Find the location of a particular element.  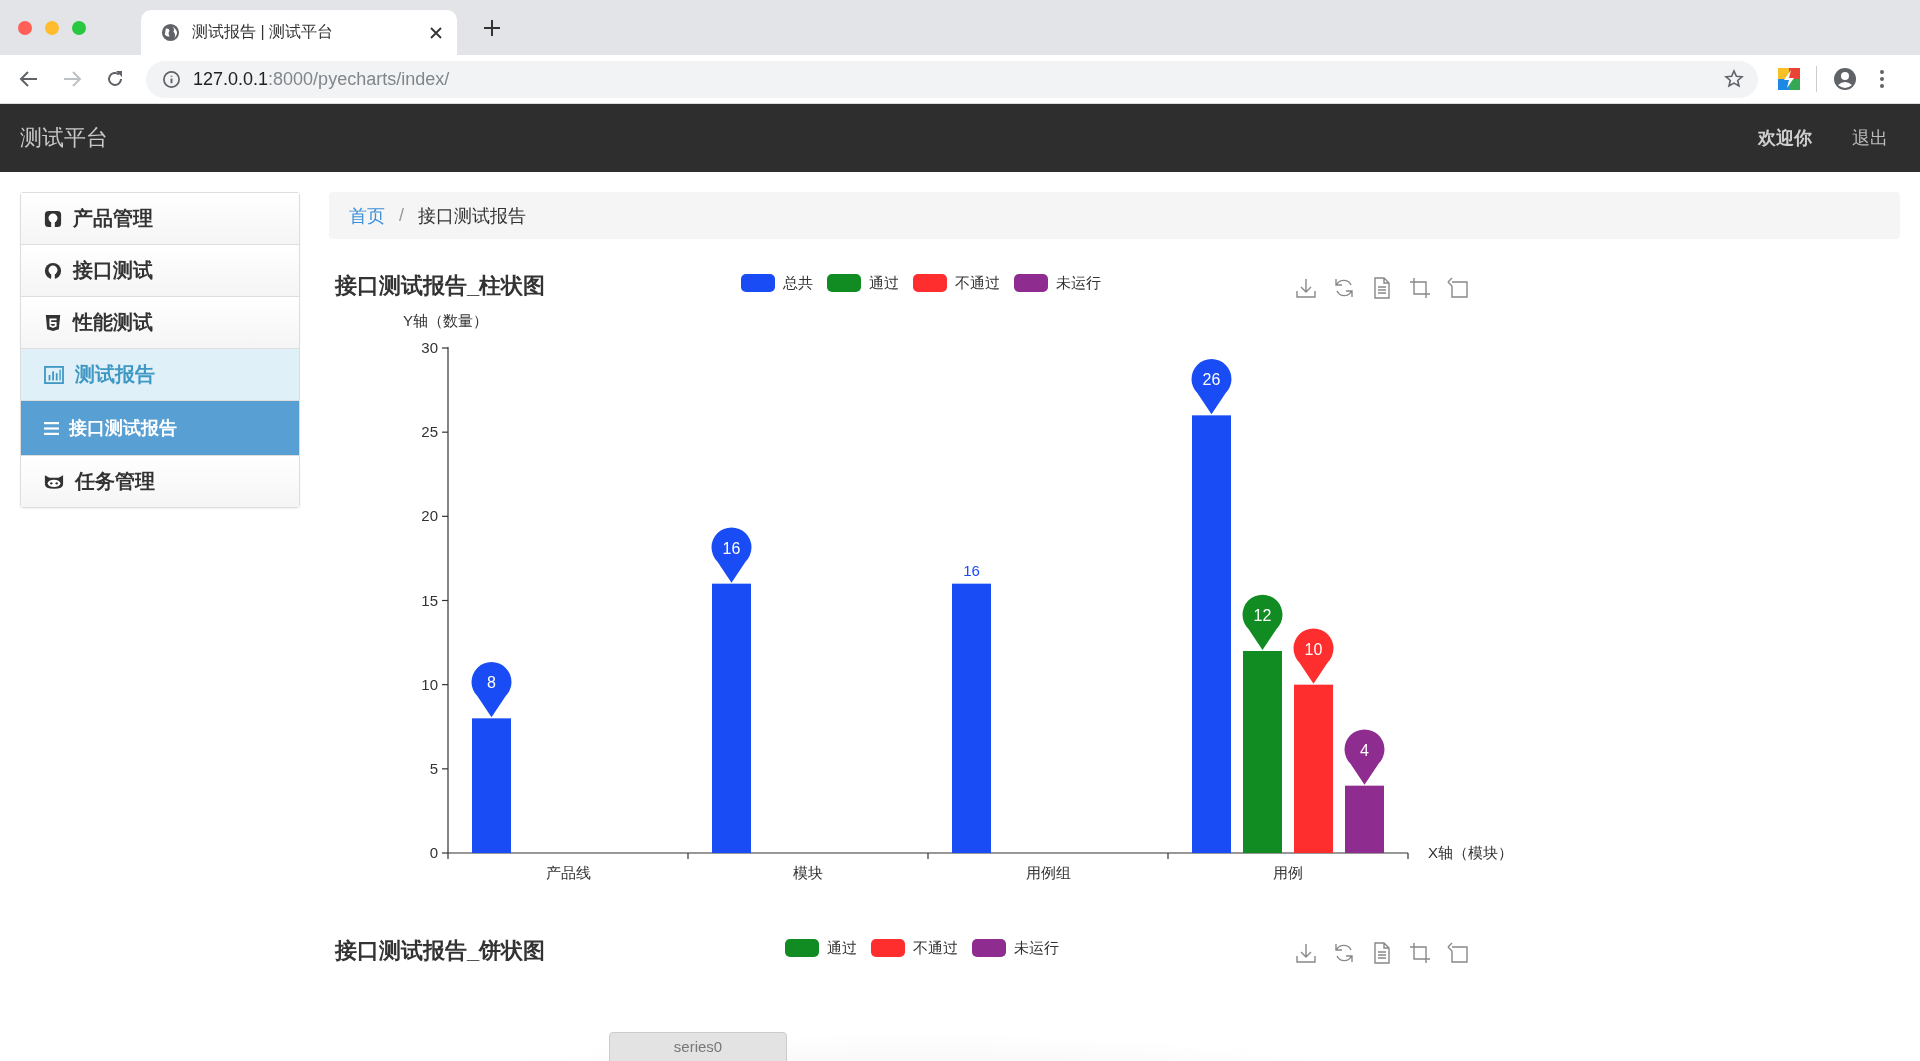

axis-tick-label: 30 is located at coordinates (429, 347).